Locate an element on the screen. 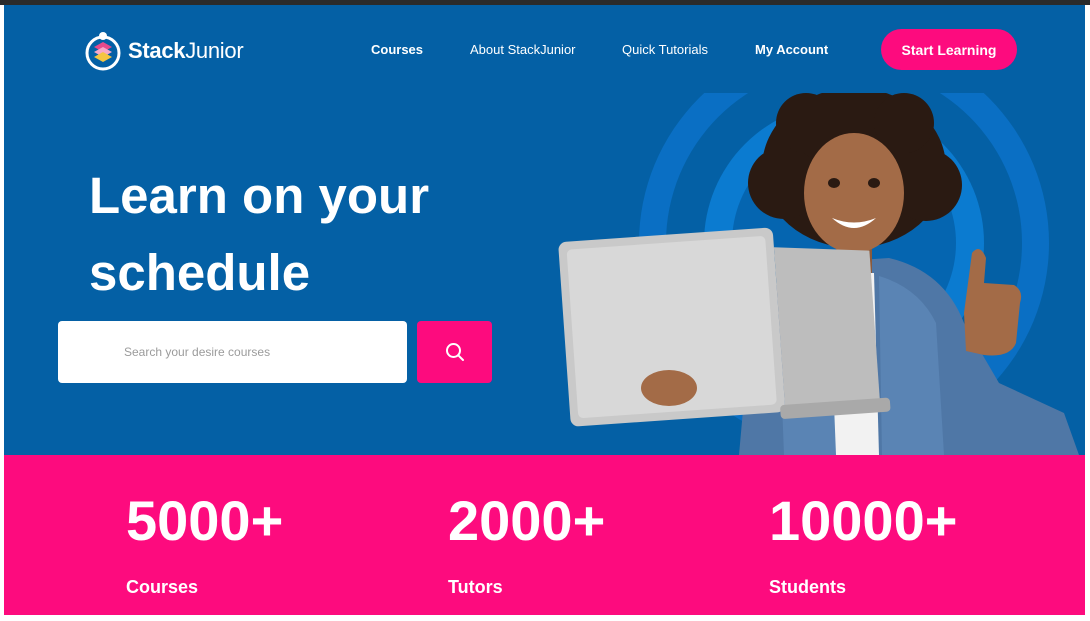 The width and height of the screenshot is (1090, 621). stat-value: 10000+ is located at coordinates (863, 520).